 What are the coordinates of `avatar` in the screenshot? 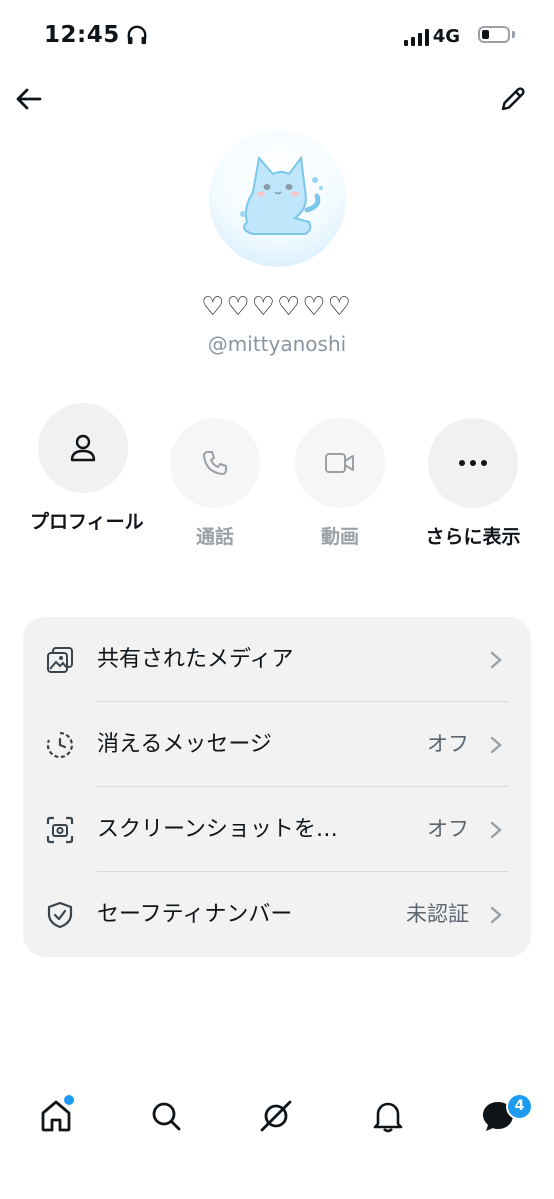 It's located at (277, 198).